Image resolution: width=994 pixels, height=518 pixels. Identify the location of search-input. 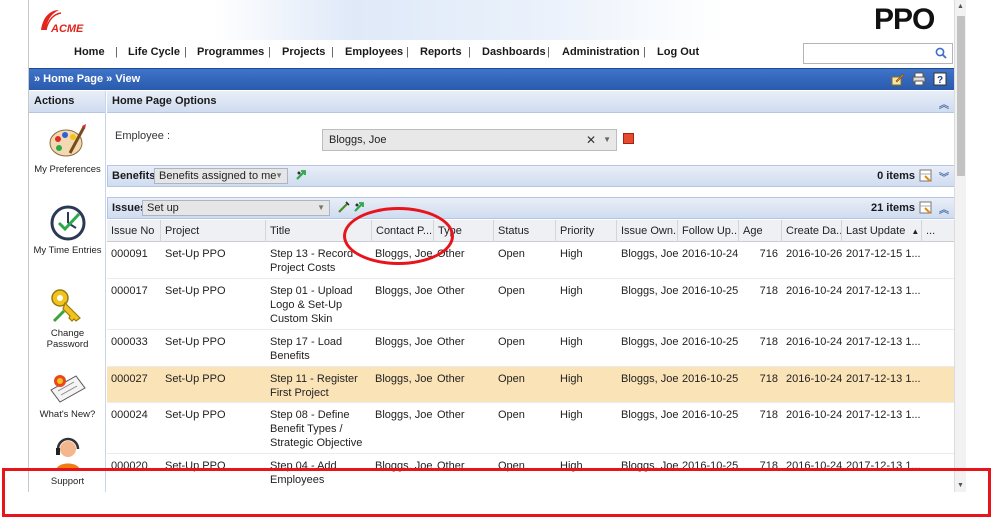
(866, 53).